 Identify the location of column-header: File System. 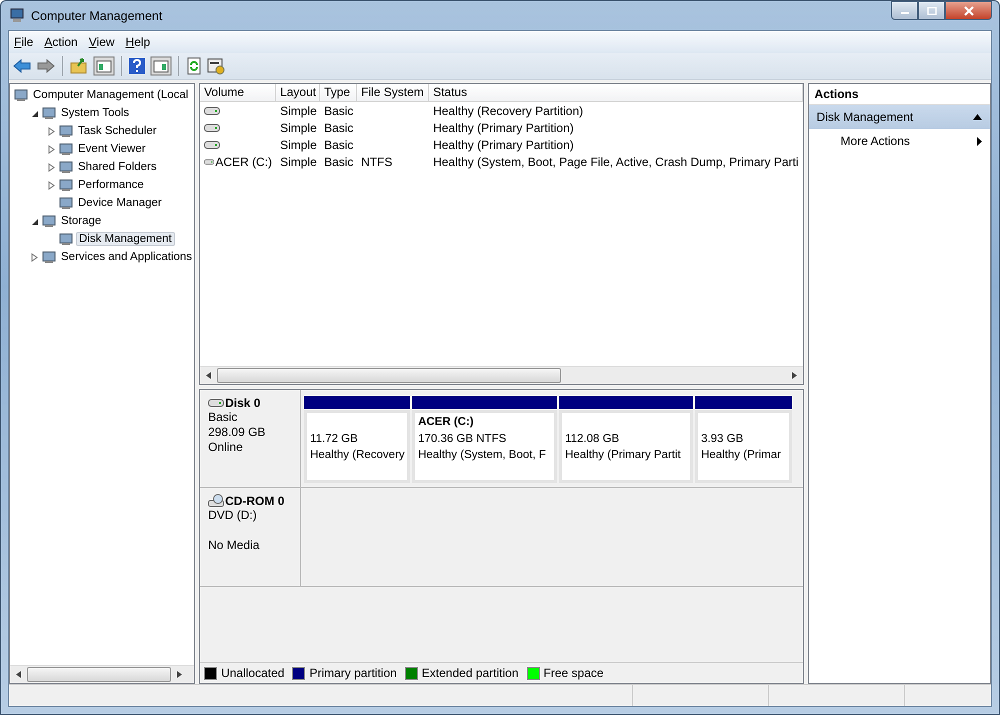
(393, 92).